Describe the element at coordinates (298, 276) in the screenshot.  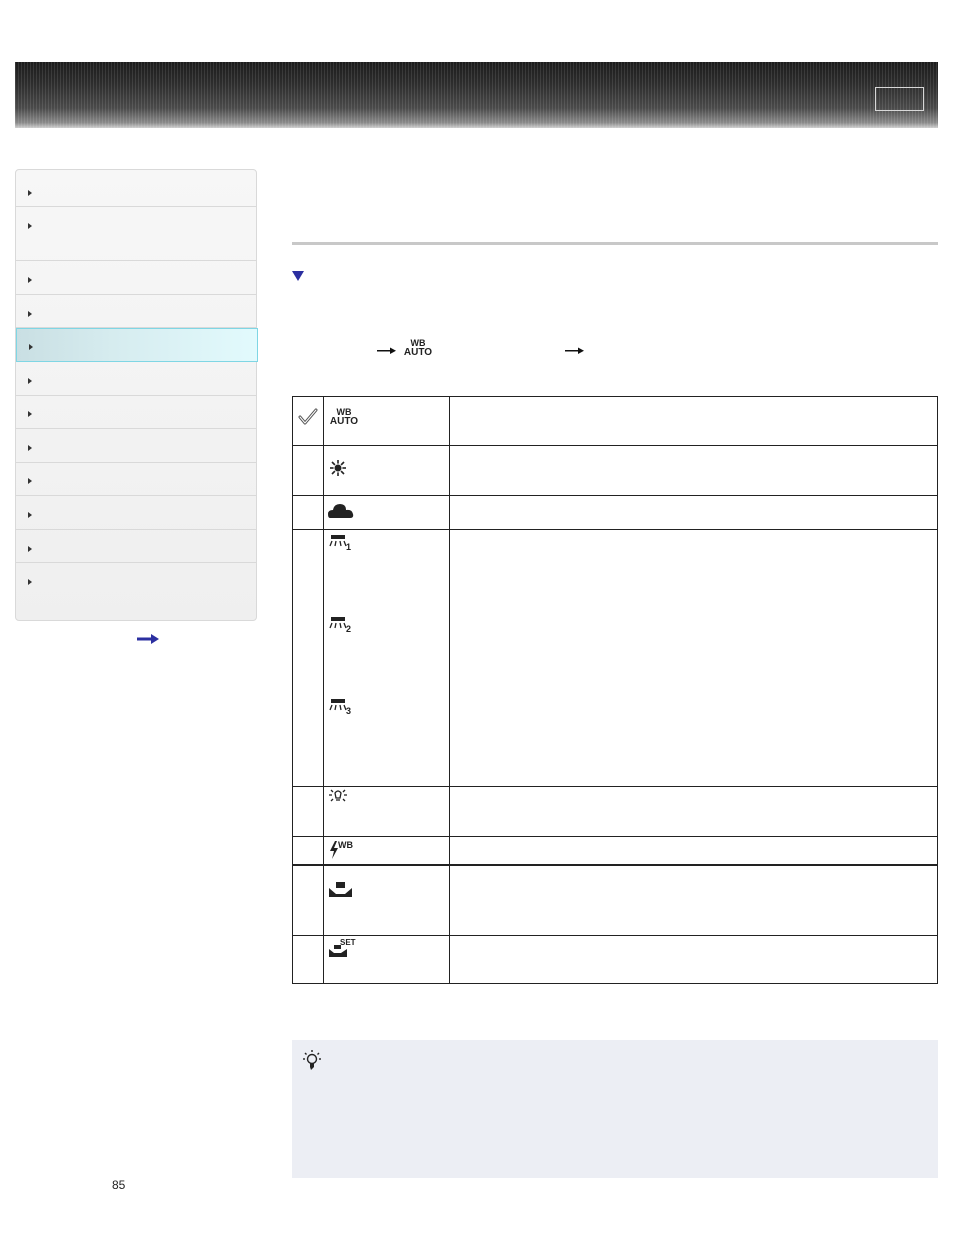
I see `section-toggle-icon` at that location.